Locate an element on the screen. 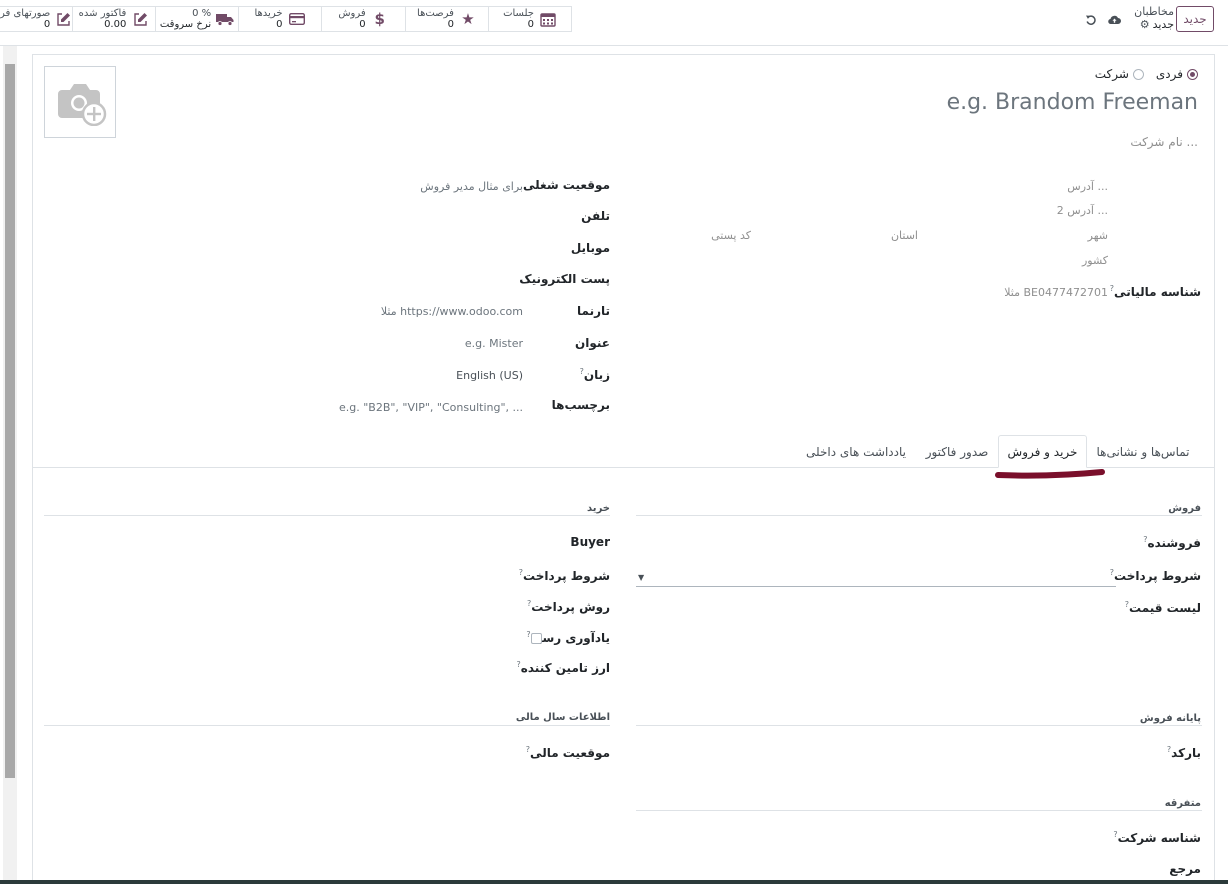 The height and width of the screenshot is (884, 1228). stat-label: فاکتور شده is located at coordinates (102, 13).